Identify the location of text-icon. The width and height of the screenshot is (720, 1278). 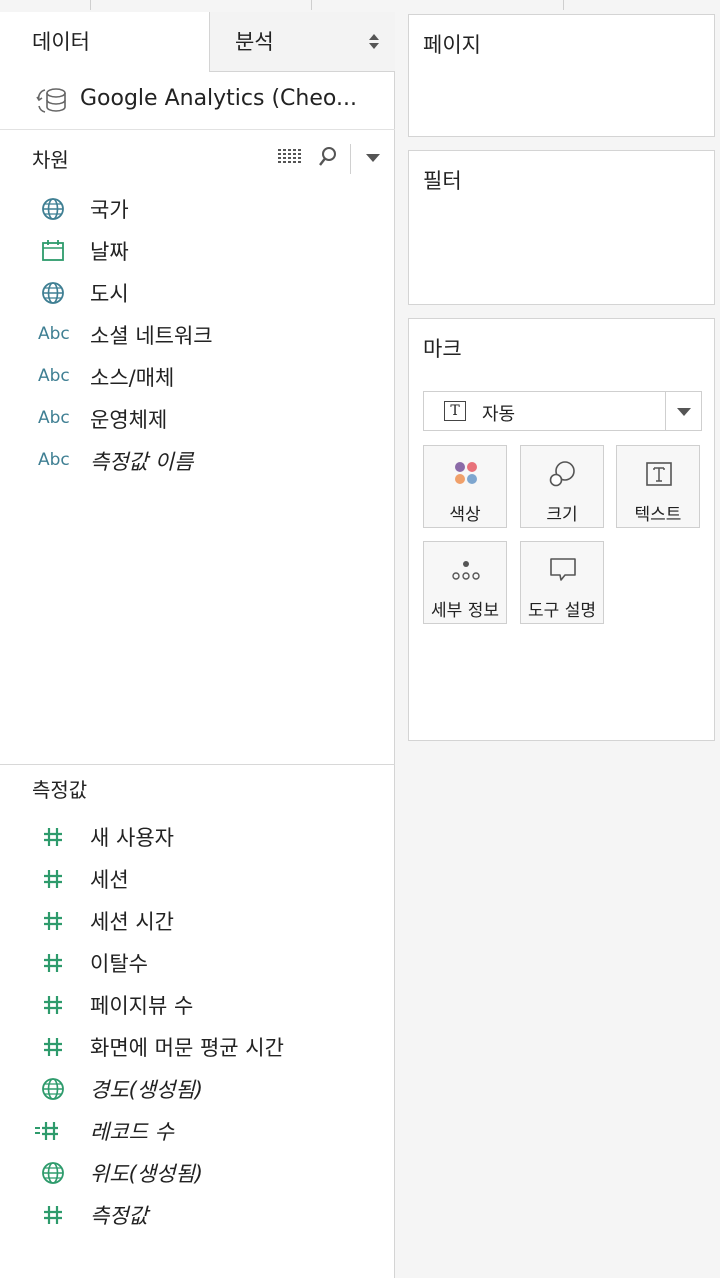
(659, 474).